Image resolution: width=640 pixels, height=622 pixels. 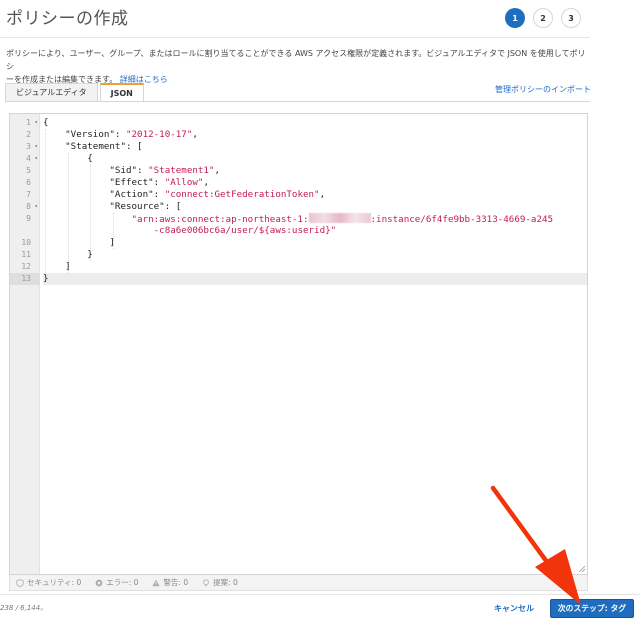 I want to click on shield-icon, so click(x=20, y=582).